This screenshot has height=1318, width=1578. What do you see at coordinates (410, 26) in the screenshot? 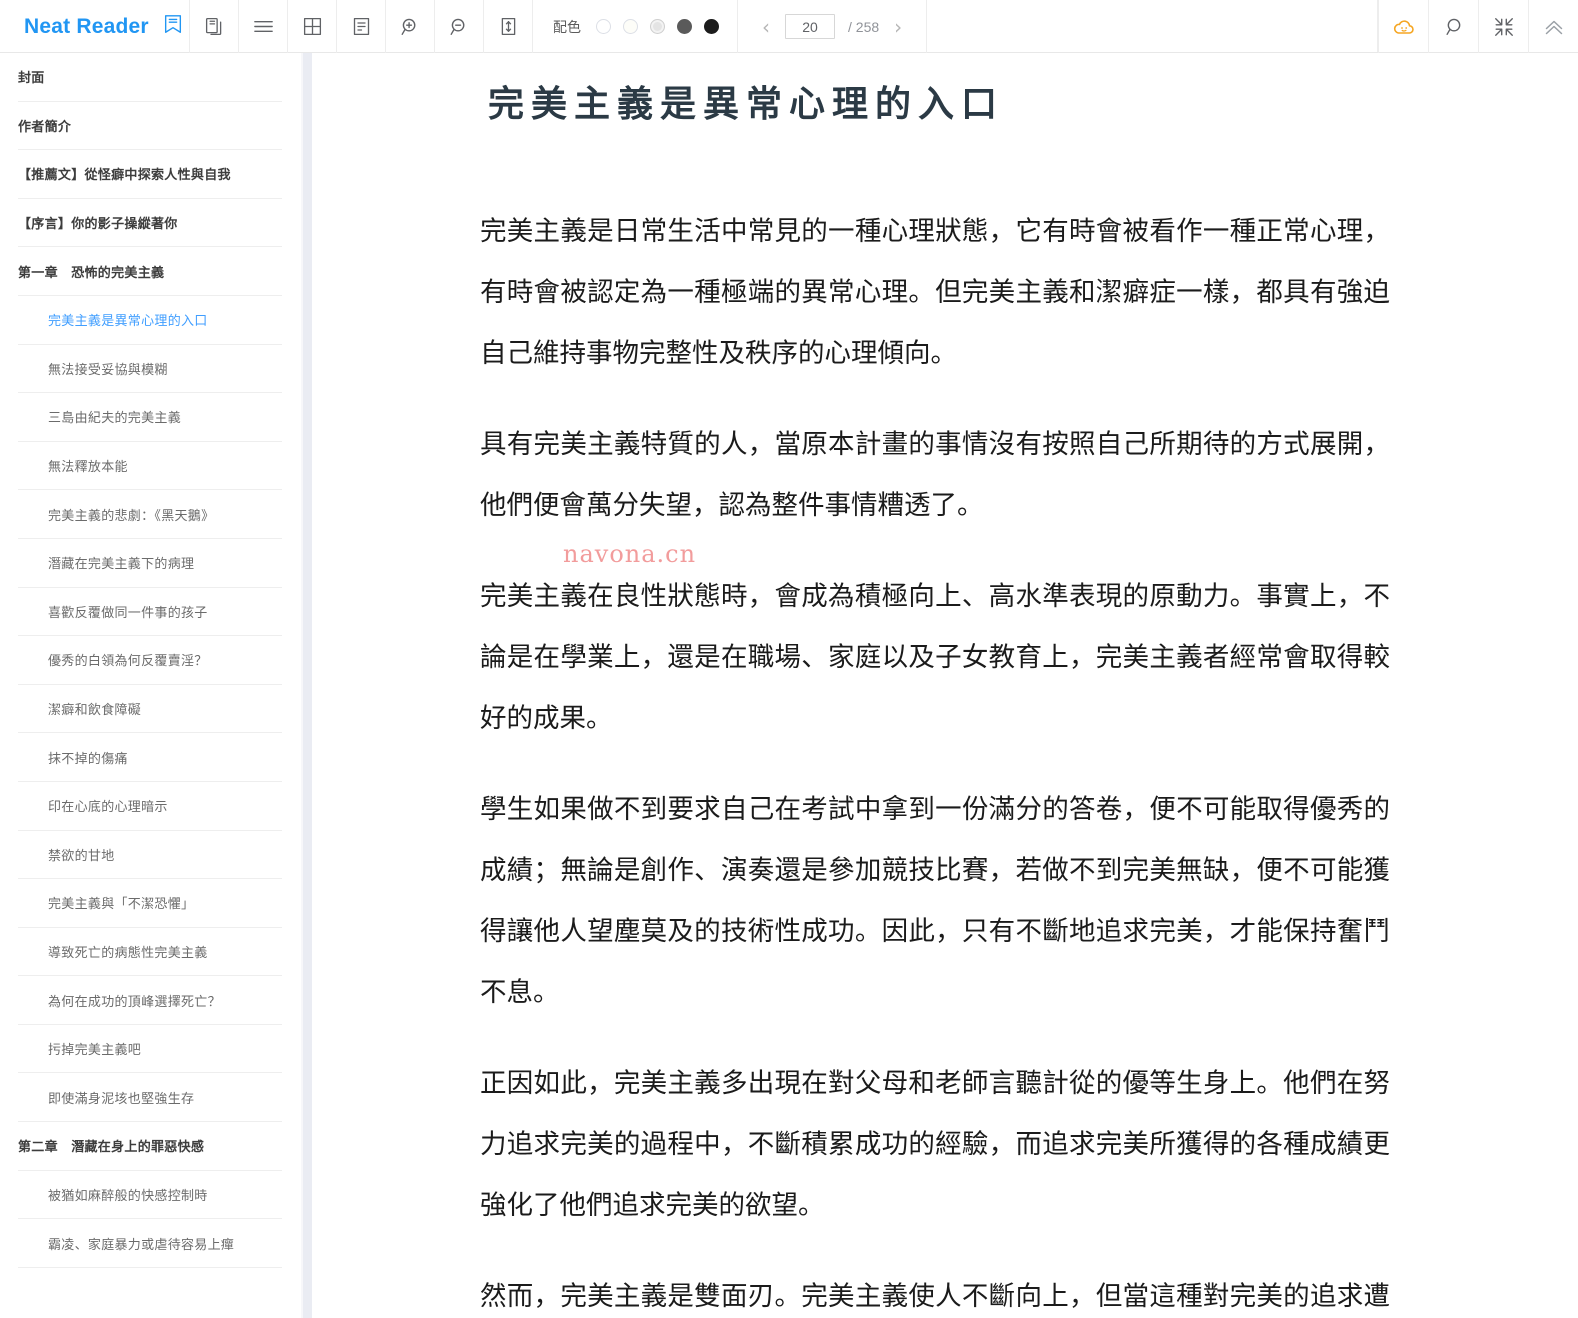
I see `zoom-in-icon` at bounding box center [410, 26].